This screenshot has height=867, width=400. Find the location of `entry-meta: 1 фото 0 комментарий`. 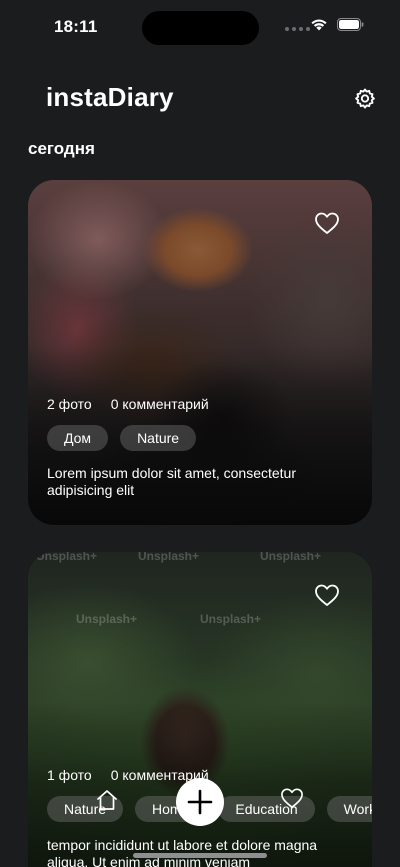

entry-meta: 1 фото 0 комментарий is located at coordinates (128, 775).